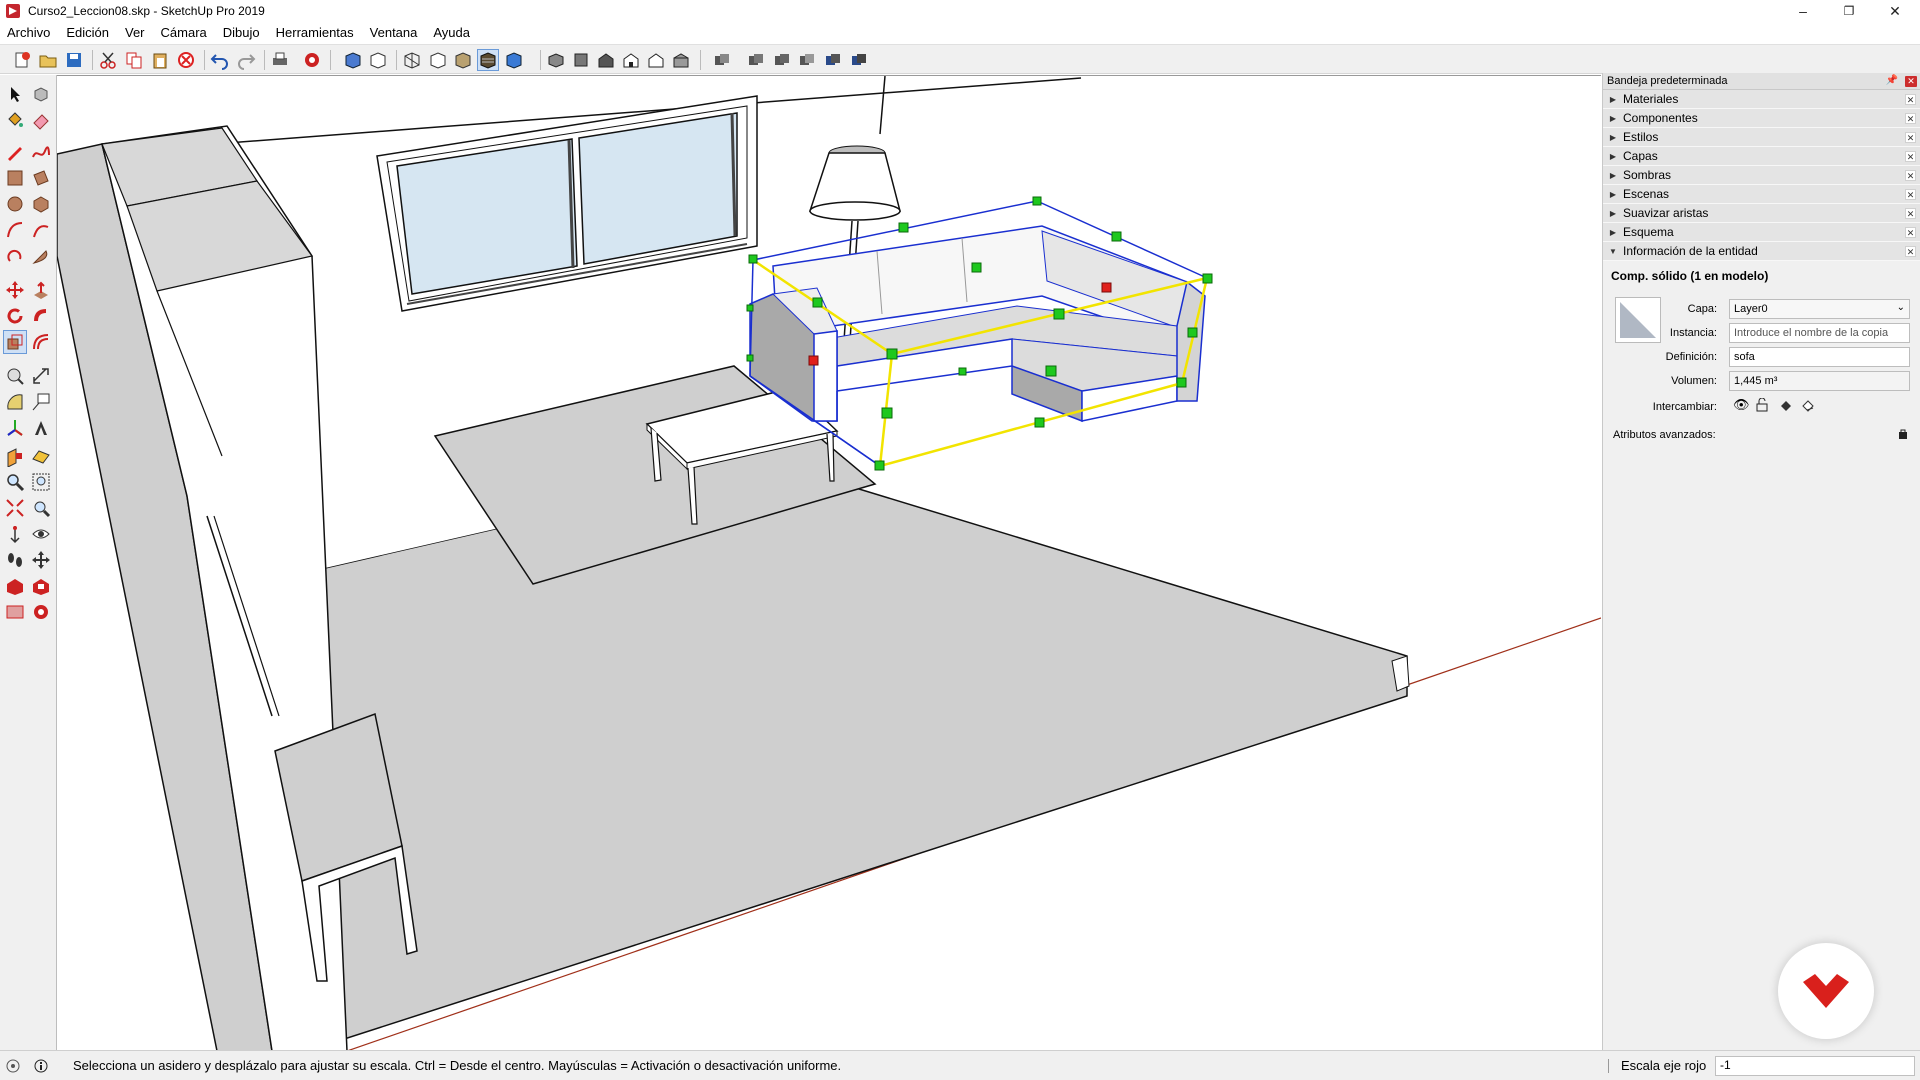 Image resolution: width=1920 pixels, height=1080 pixels. What do you see at coordinates (488, 60) in the screenshot?
I see `shaded-textures-icon` at bounding box center [488, 60].